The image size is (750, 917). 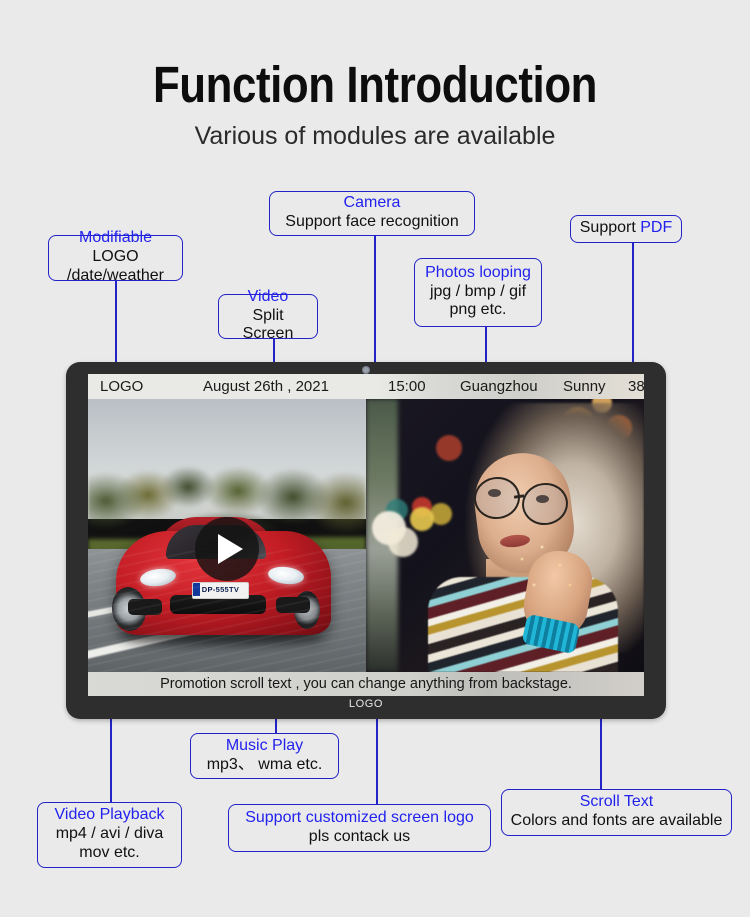 What do you see at coordinates (616, 802) in the screenshot?
I see `callout-line-1: Scroll Text` at bounding box center [616, 802].